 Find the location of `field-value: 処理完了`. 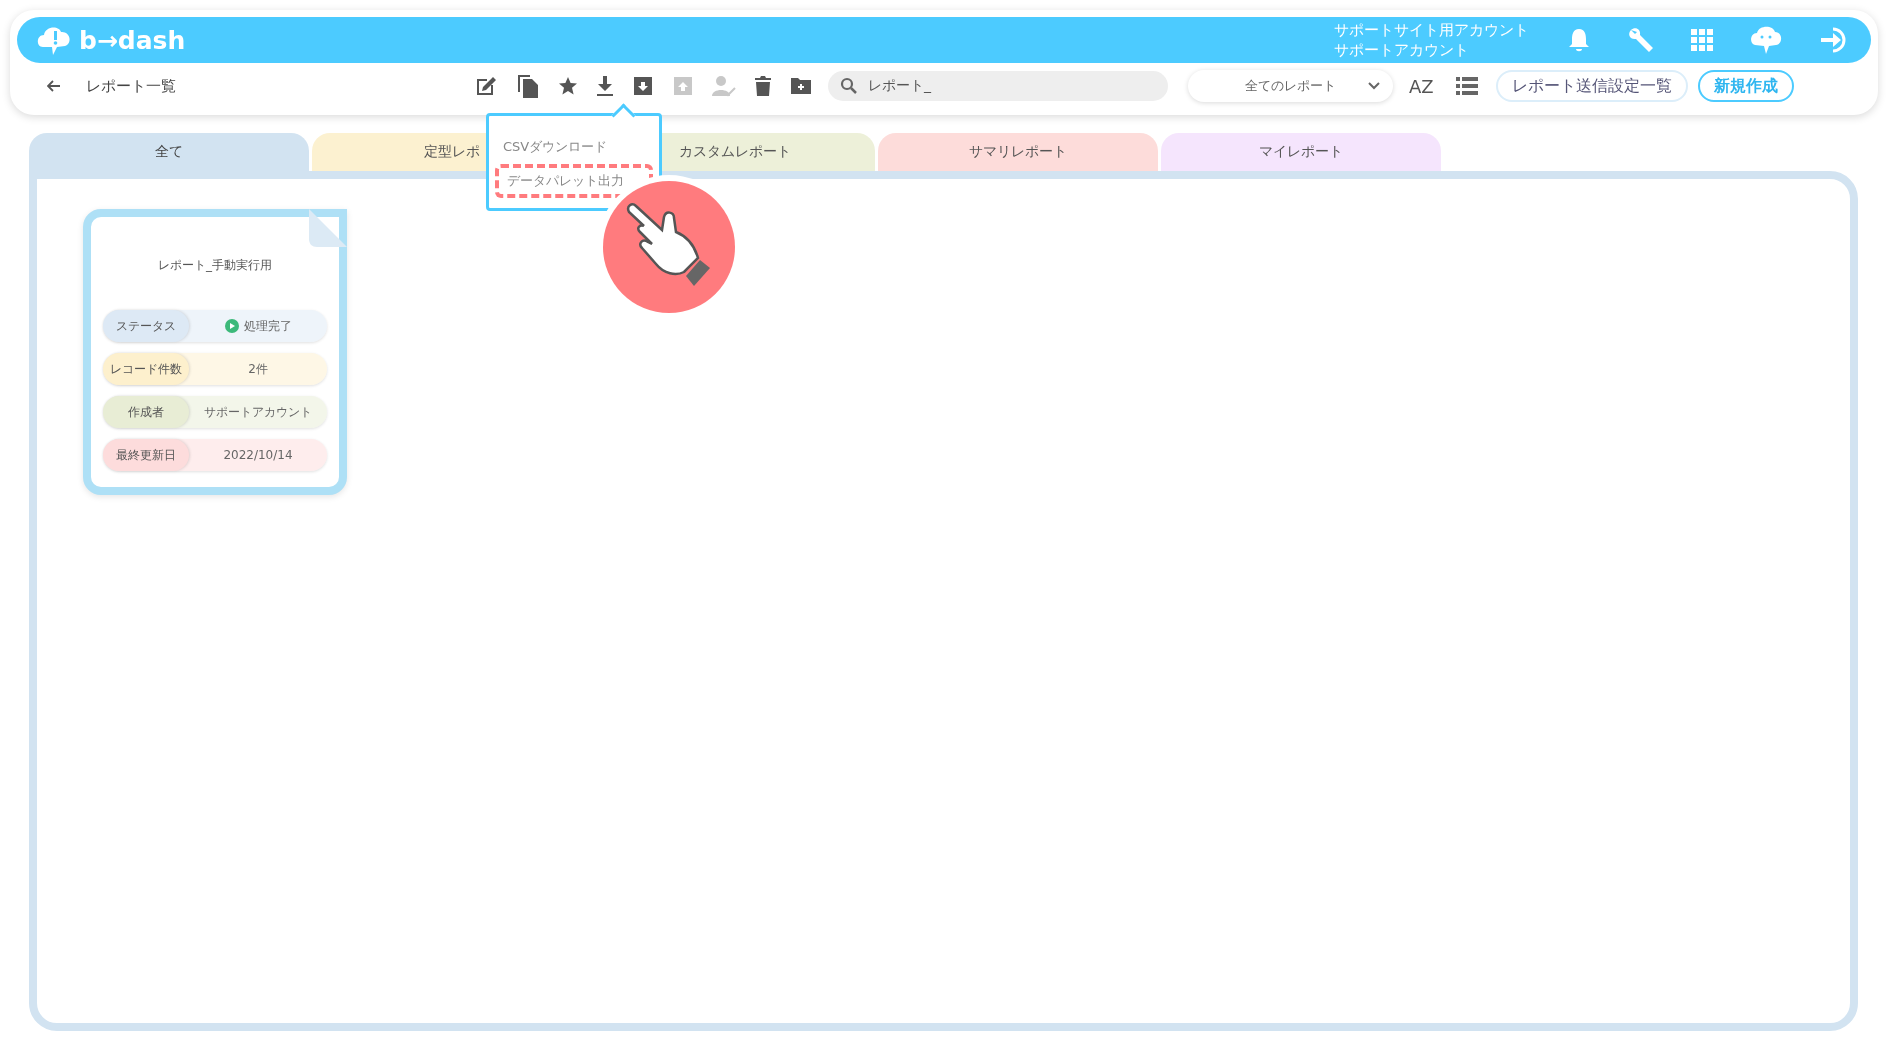

field-value: 処理完了 is located at coordinates (258, 326).